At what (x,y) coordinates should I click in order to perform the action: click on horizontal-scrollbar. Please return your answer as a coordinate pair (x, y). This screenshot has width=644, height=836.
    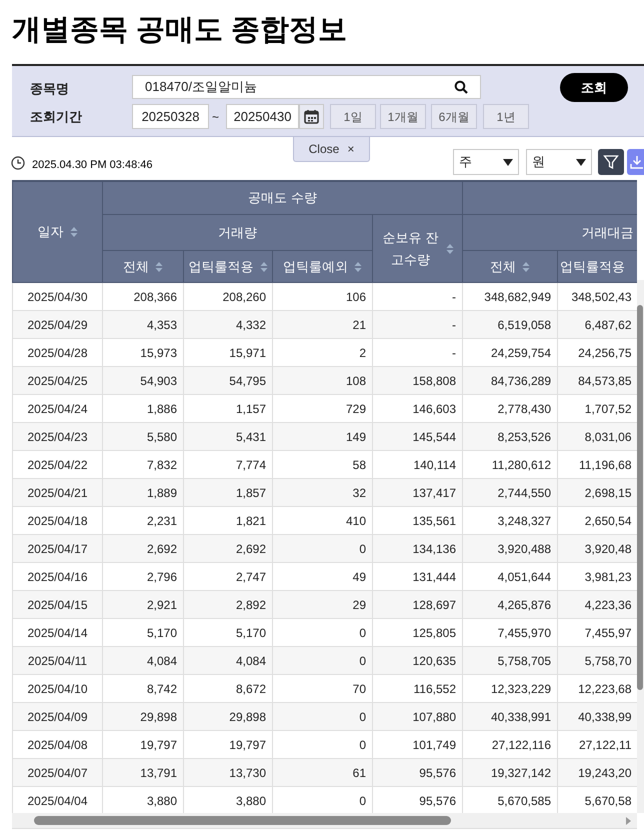
    Looking at the image, I should click on (324, 821).